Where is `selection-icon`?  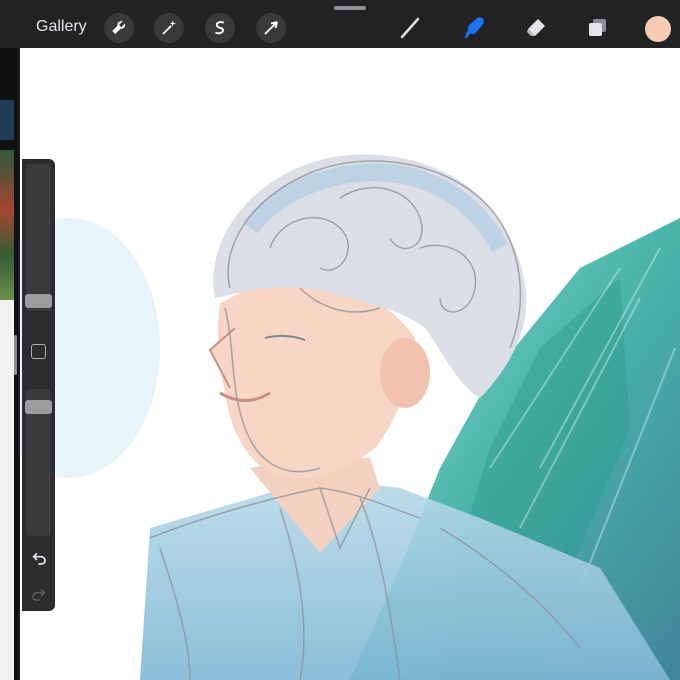
selection-icon is located at coordinates (219, 28).